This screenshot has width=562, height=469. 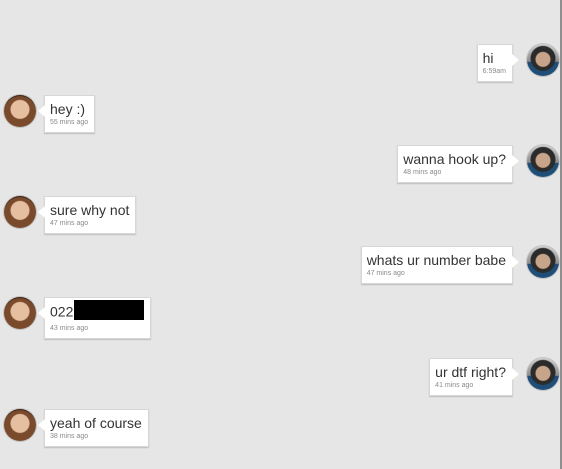 I want to click on incoming-message-bubble: sure why not 47 mins ago, so click(x=87, y=215).